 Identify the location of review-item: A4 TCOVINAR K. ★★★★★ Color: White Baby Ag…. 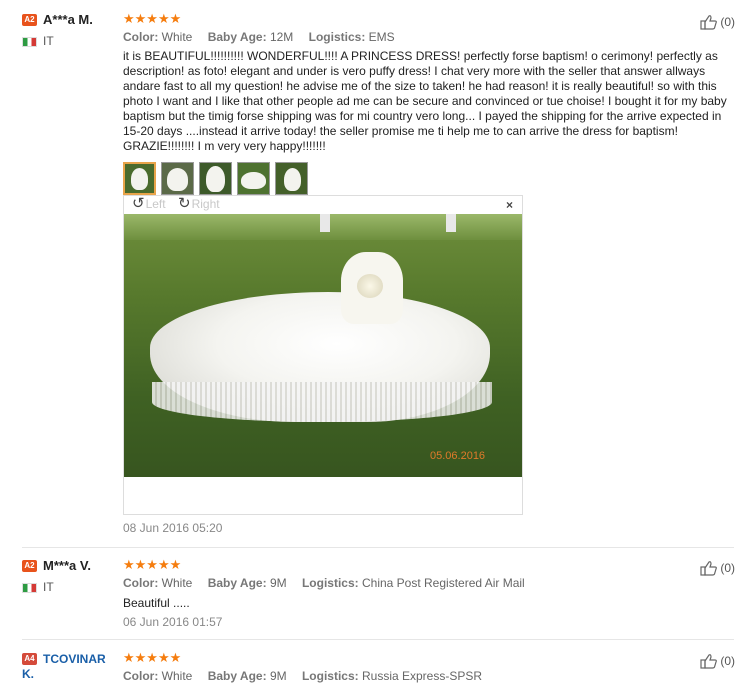
(369, 669).